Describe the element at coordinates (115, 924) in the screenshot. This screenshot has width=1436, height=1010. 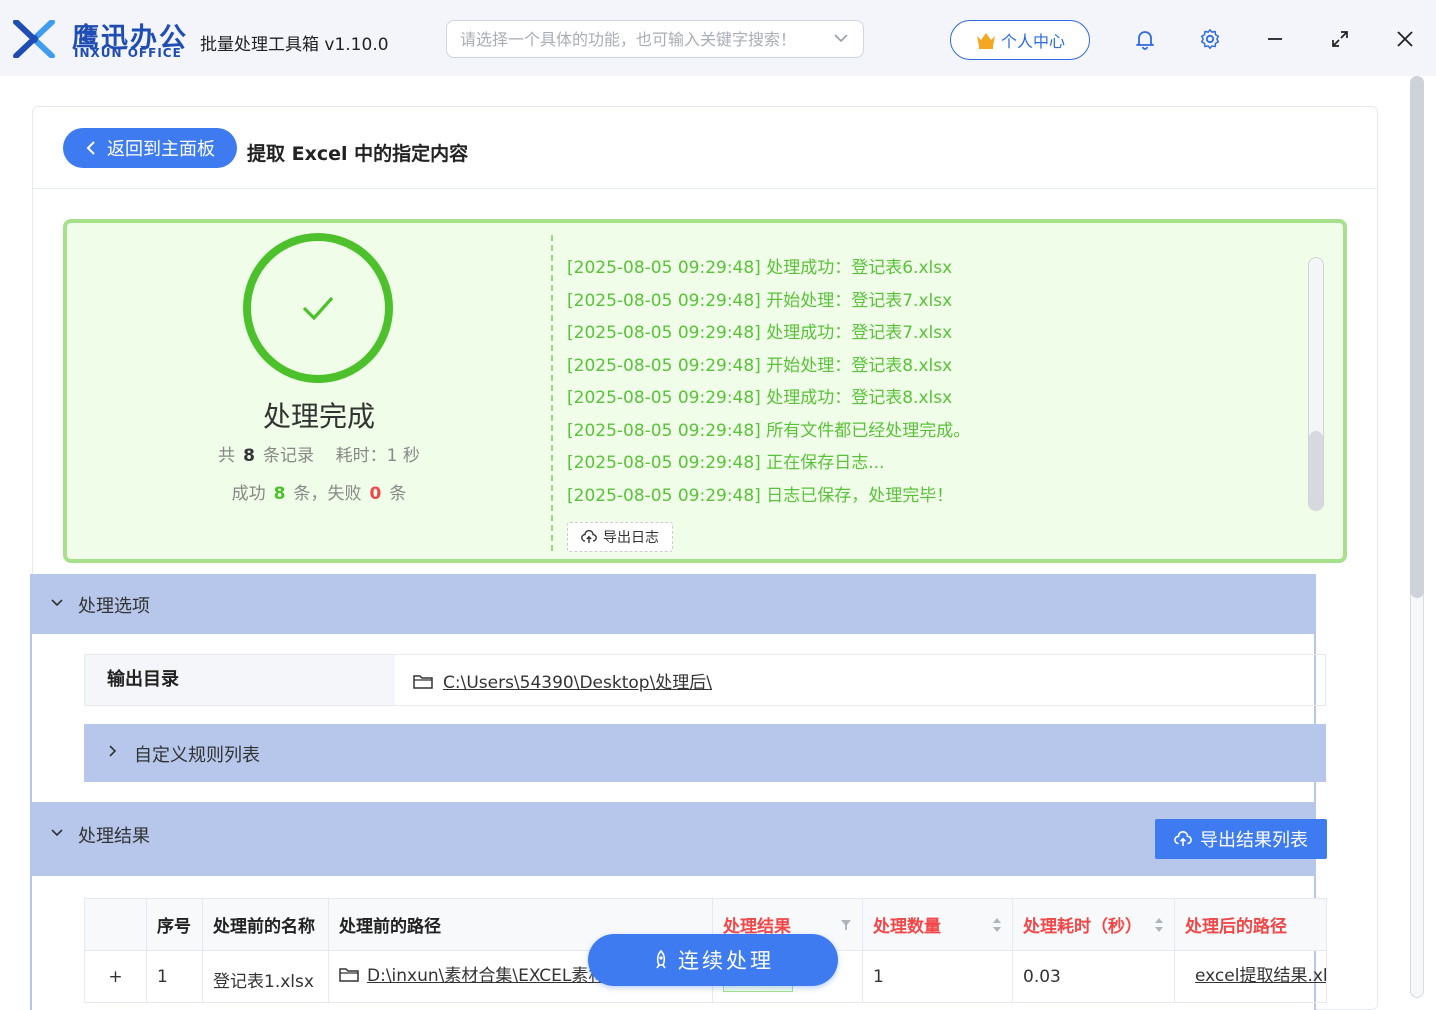
I see `column-header-expand` at that location.